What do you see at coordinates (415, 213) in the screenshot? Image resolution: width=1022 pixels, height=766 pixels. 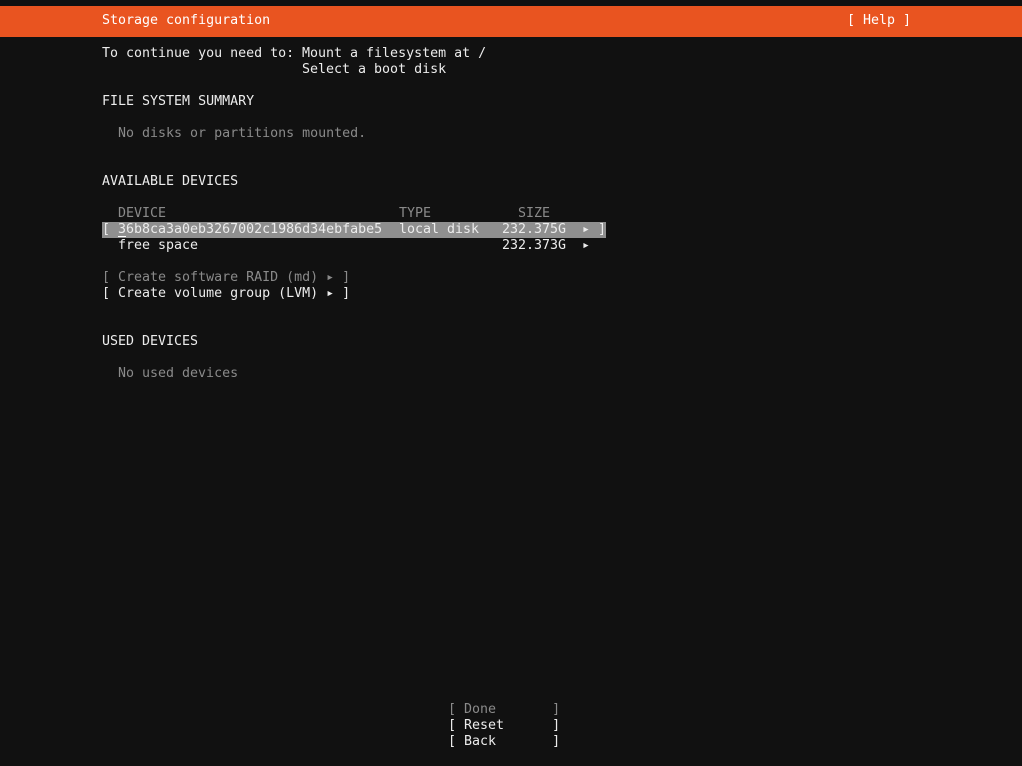 I see `column-header-type: TYPE` at bounding box center [415, 213].